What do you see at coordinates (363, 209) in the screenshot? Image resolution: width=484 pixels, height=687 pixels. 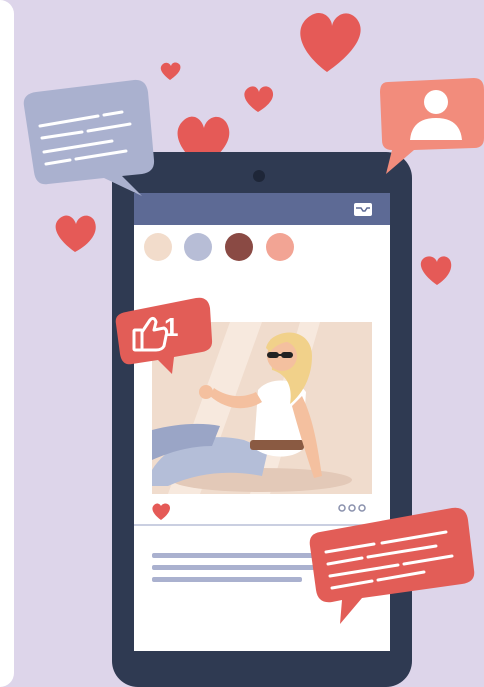 I see `inbox-icon` at bounding box center [363, 209].